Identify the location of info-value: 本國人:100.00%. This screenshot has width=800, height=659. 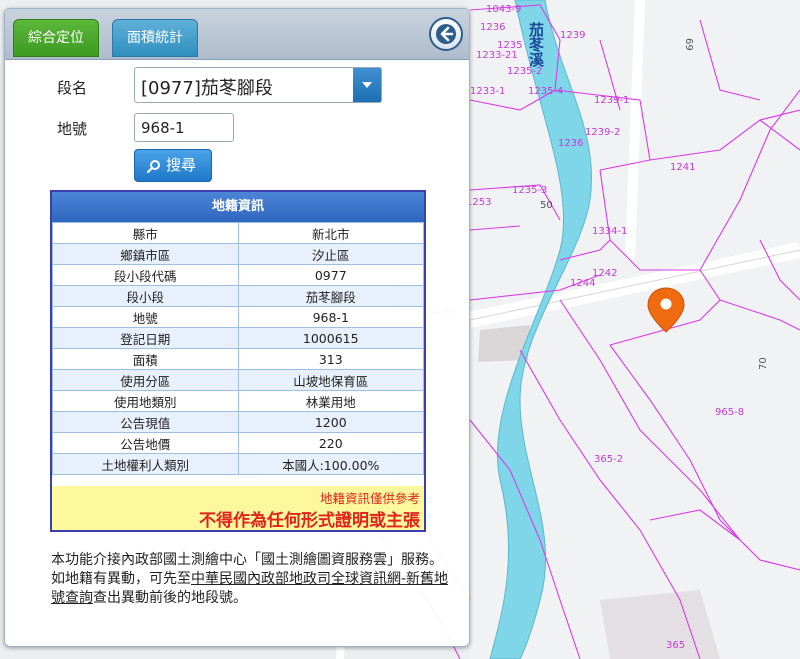
(330, 464).